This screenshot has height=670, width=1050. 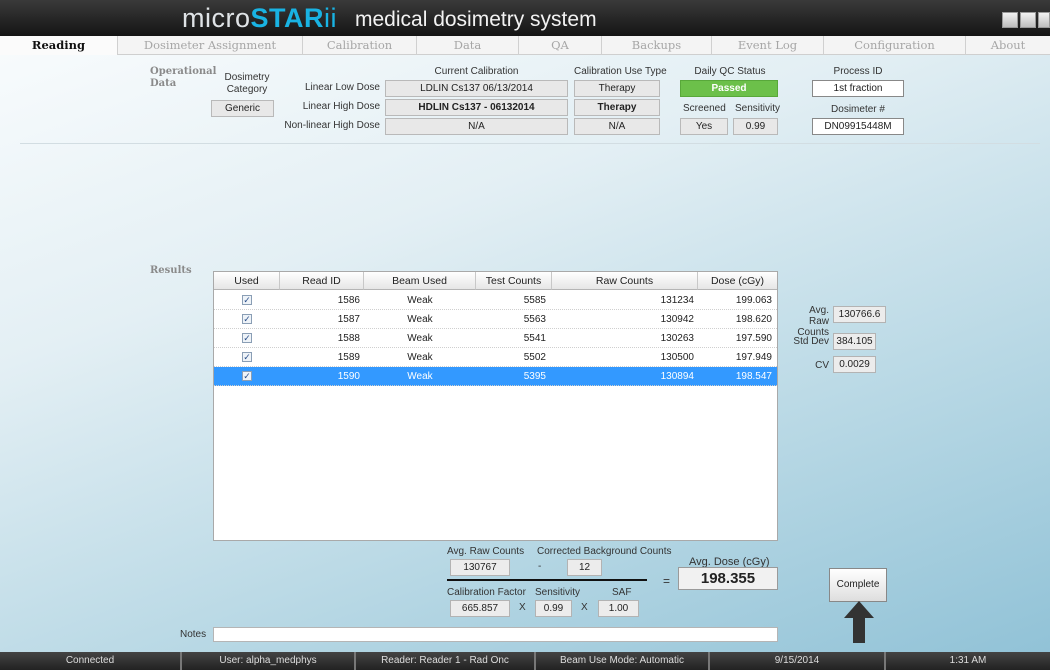 I want to click on calibration-use-type-header: Calibration Use Type, so click(x=620, y=71).